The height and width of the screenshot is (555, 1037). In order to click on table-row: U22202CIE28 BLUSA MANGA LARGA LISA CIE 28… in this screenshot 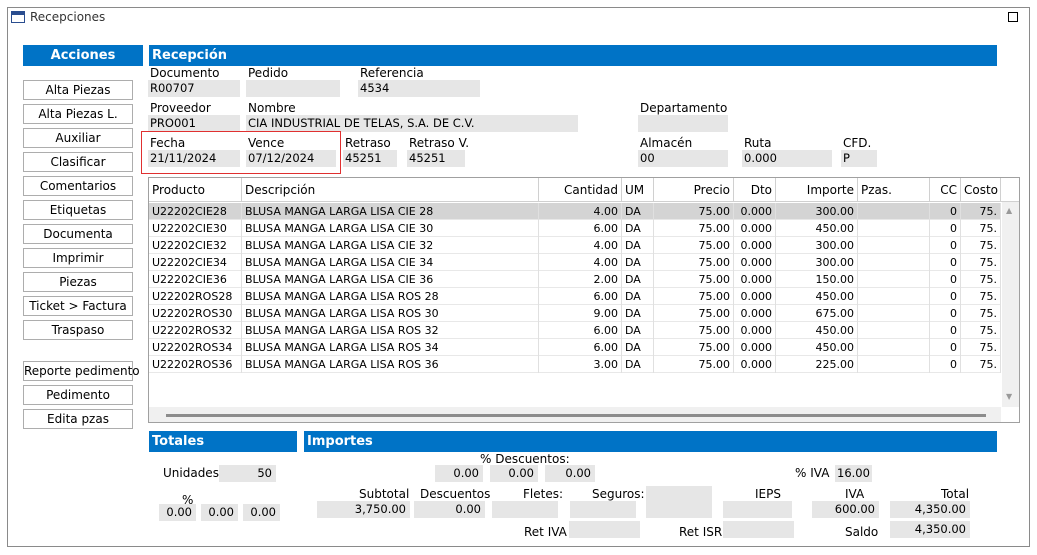, I will do `click(575, 211)`.